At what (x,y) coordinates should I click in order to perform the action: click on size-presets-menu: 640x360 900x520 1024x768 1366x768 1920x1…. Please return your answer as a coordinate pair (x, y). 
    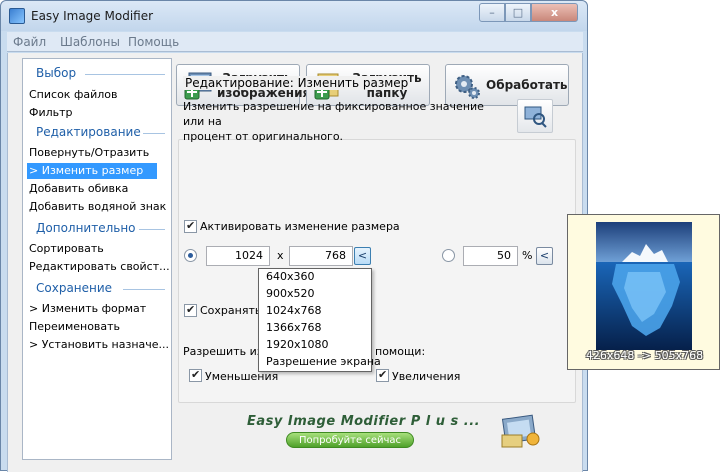
    Looking at the image, I should click on (319, 320).